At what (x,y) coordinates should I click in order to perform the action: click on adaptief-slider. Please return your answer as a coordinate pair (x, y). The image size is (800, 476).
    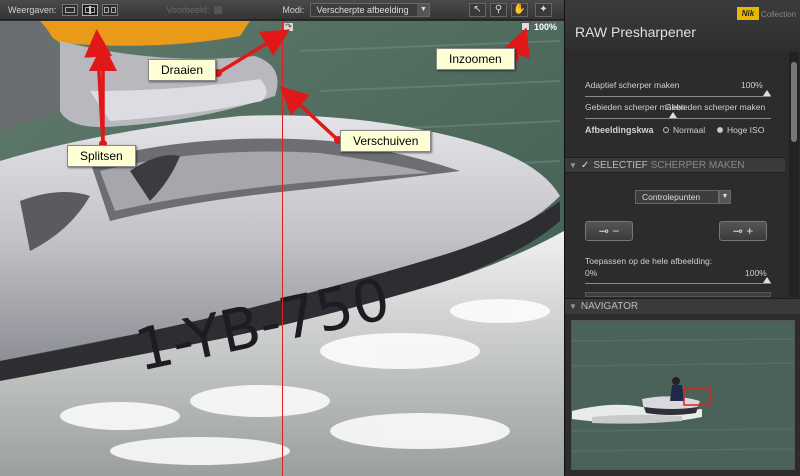
    Looking at the image, I should click on (678, 96).